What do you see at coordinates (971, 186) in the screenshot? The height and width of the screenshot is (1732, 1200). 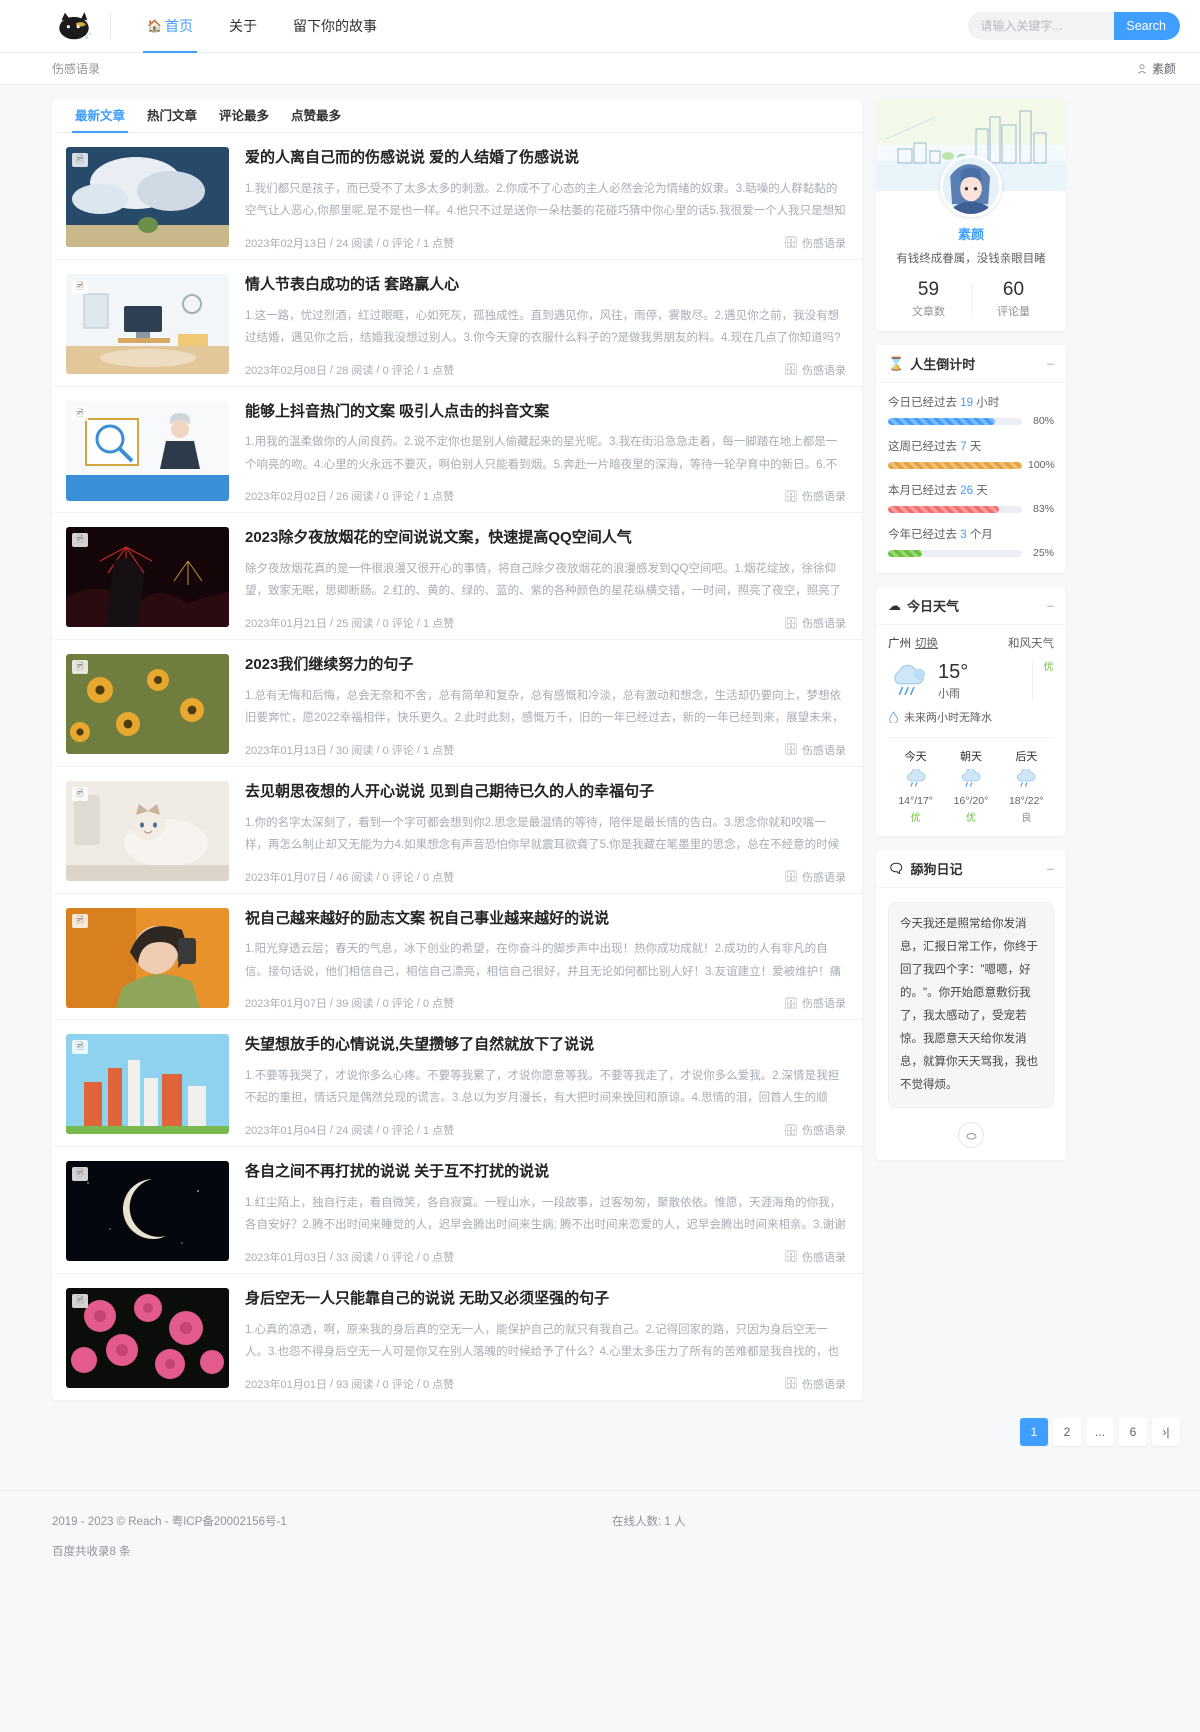 I see `avatar` at bounding box center [971, 186].